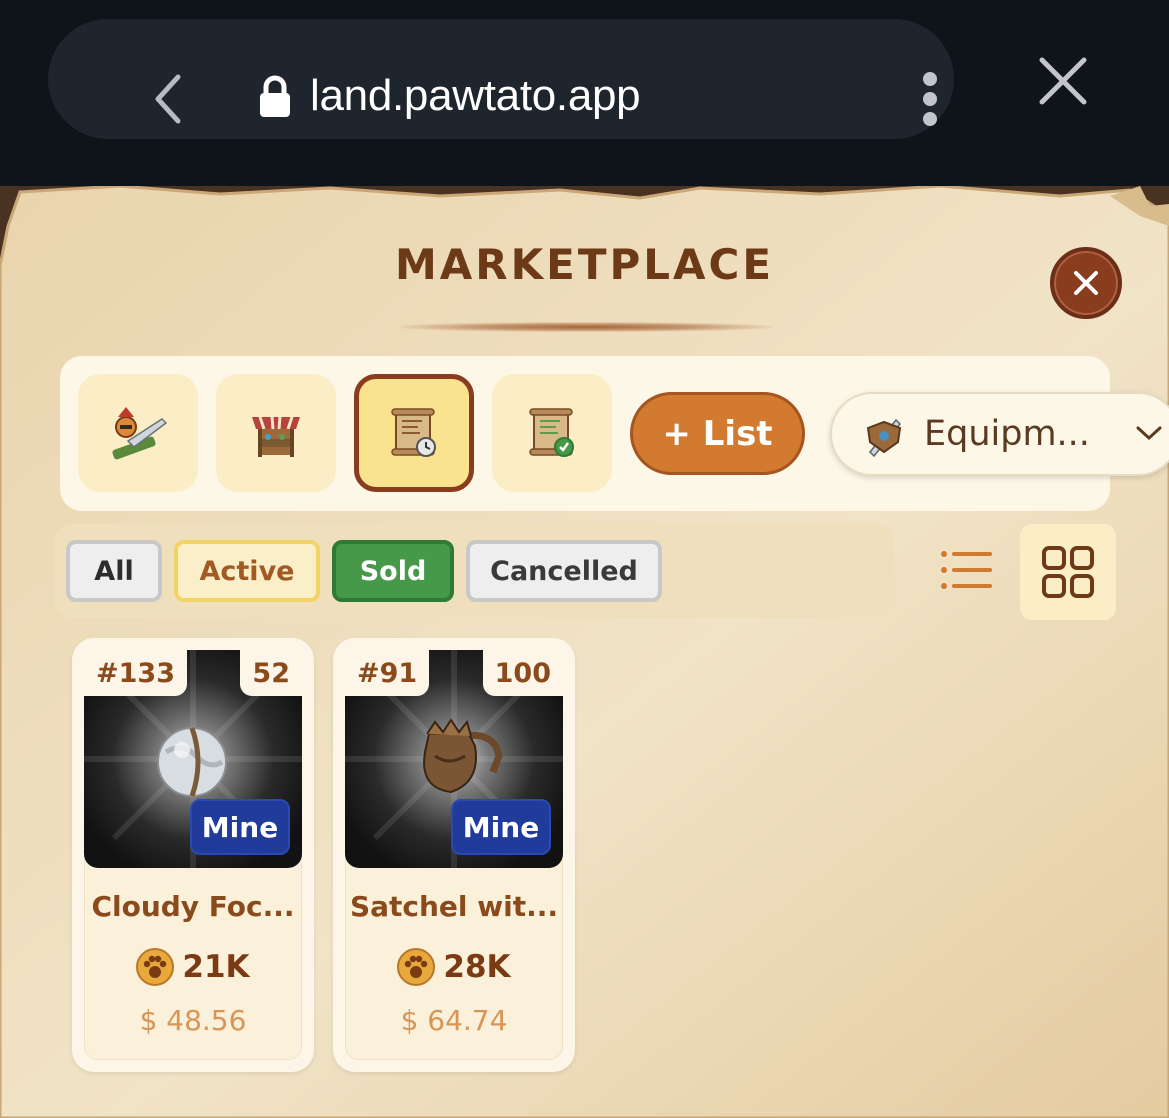  I want to click on tab-completed, so click(552, 433).